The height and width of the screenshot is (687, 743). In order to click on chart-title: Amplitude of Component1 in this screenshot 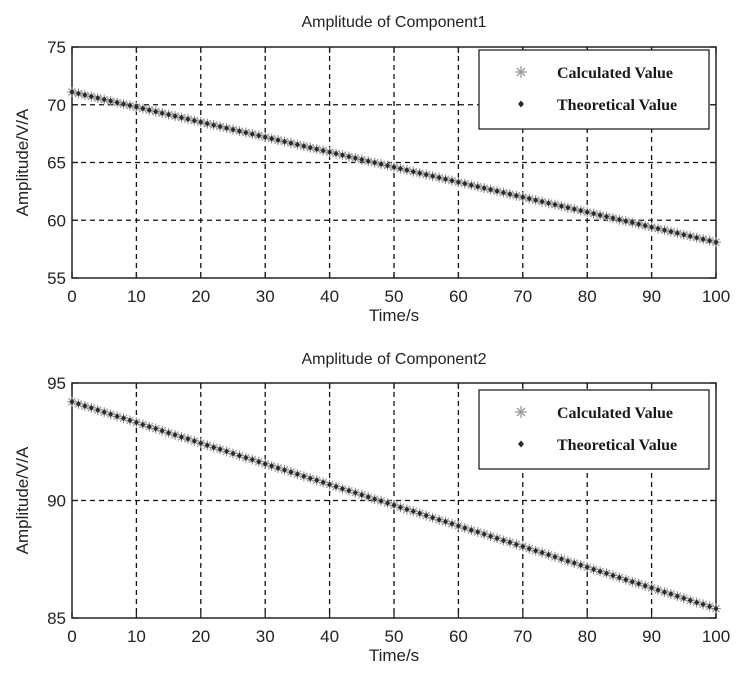, I will do `click(394, 22)`.